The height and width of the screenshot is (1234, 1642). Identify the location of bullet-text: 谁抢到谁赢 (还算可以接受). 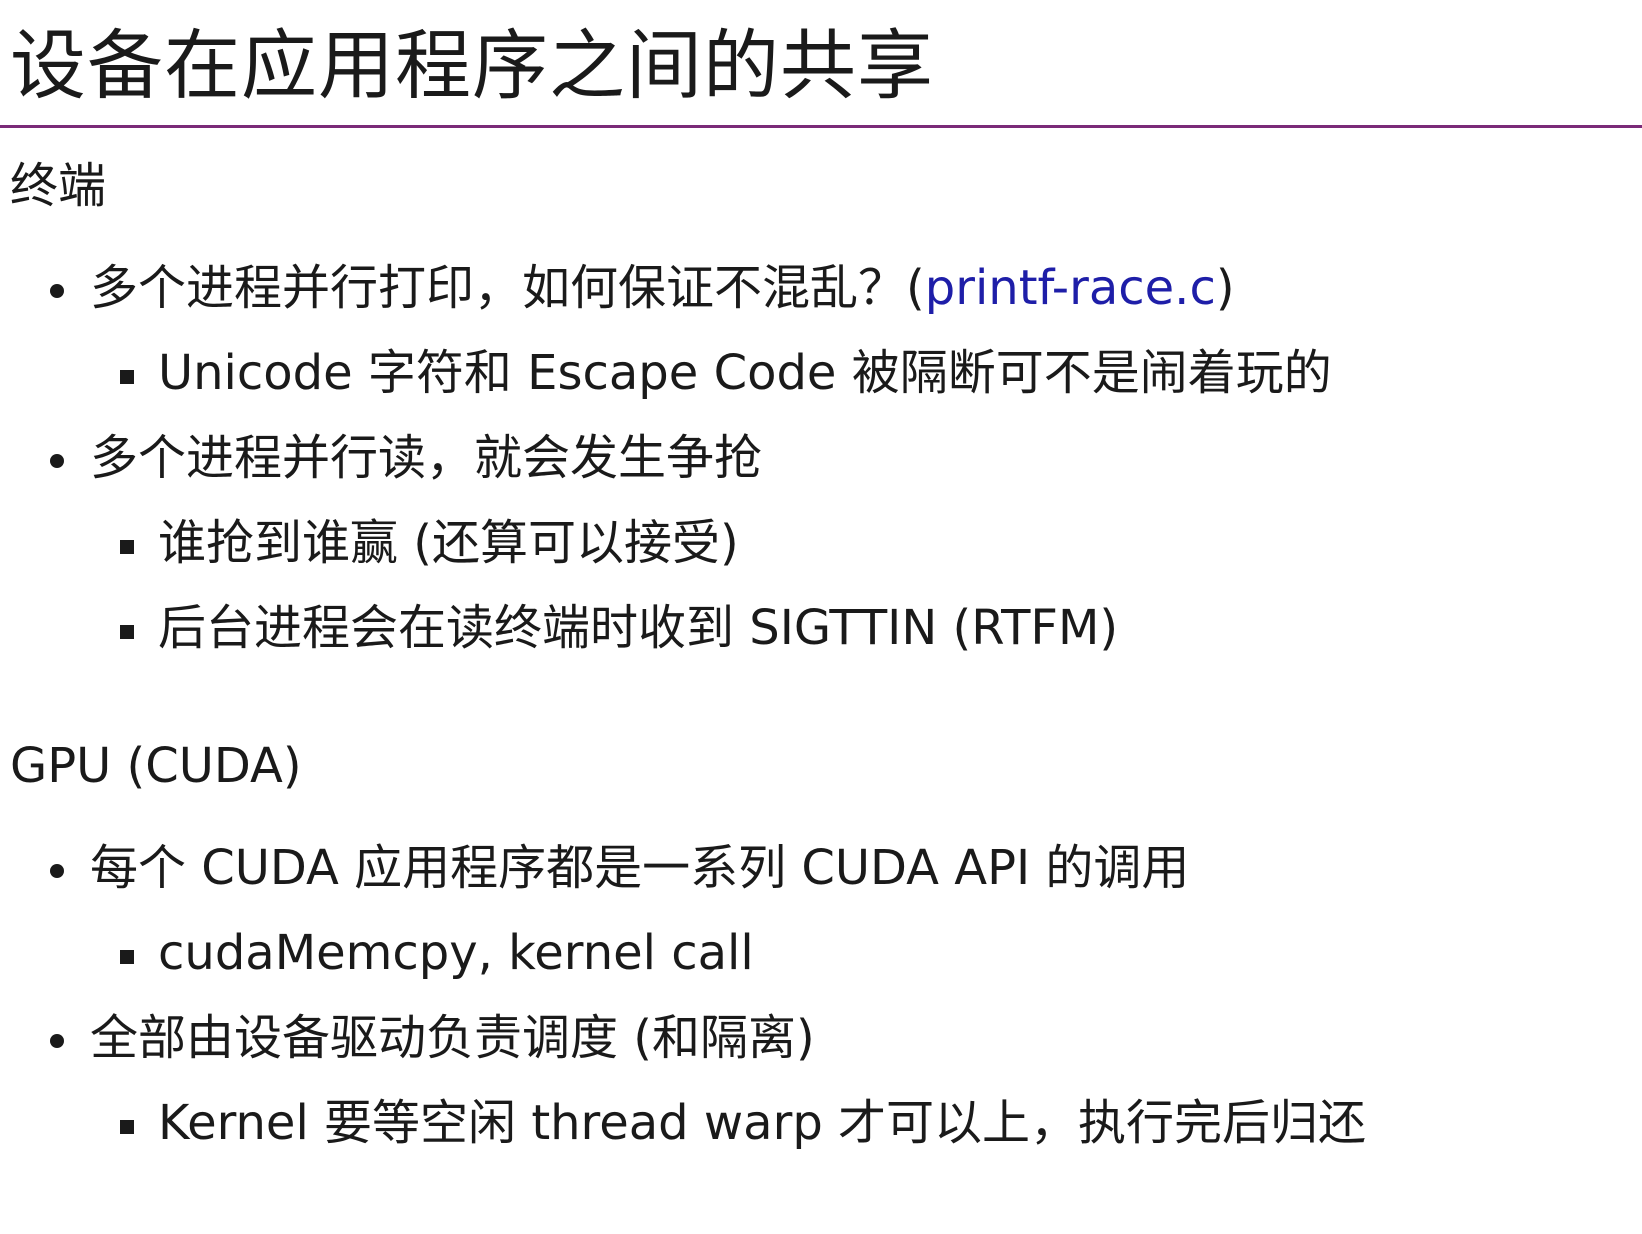
(448, 543).